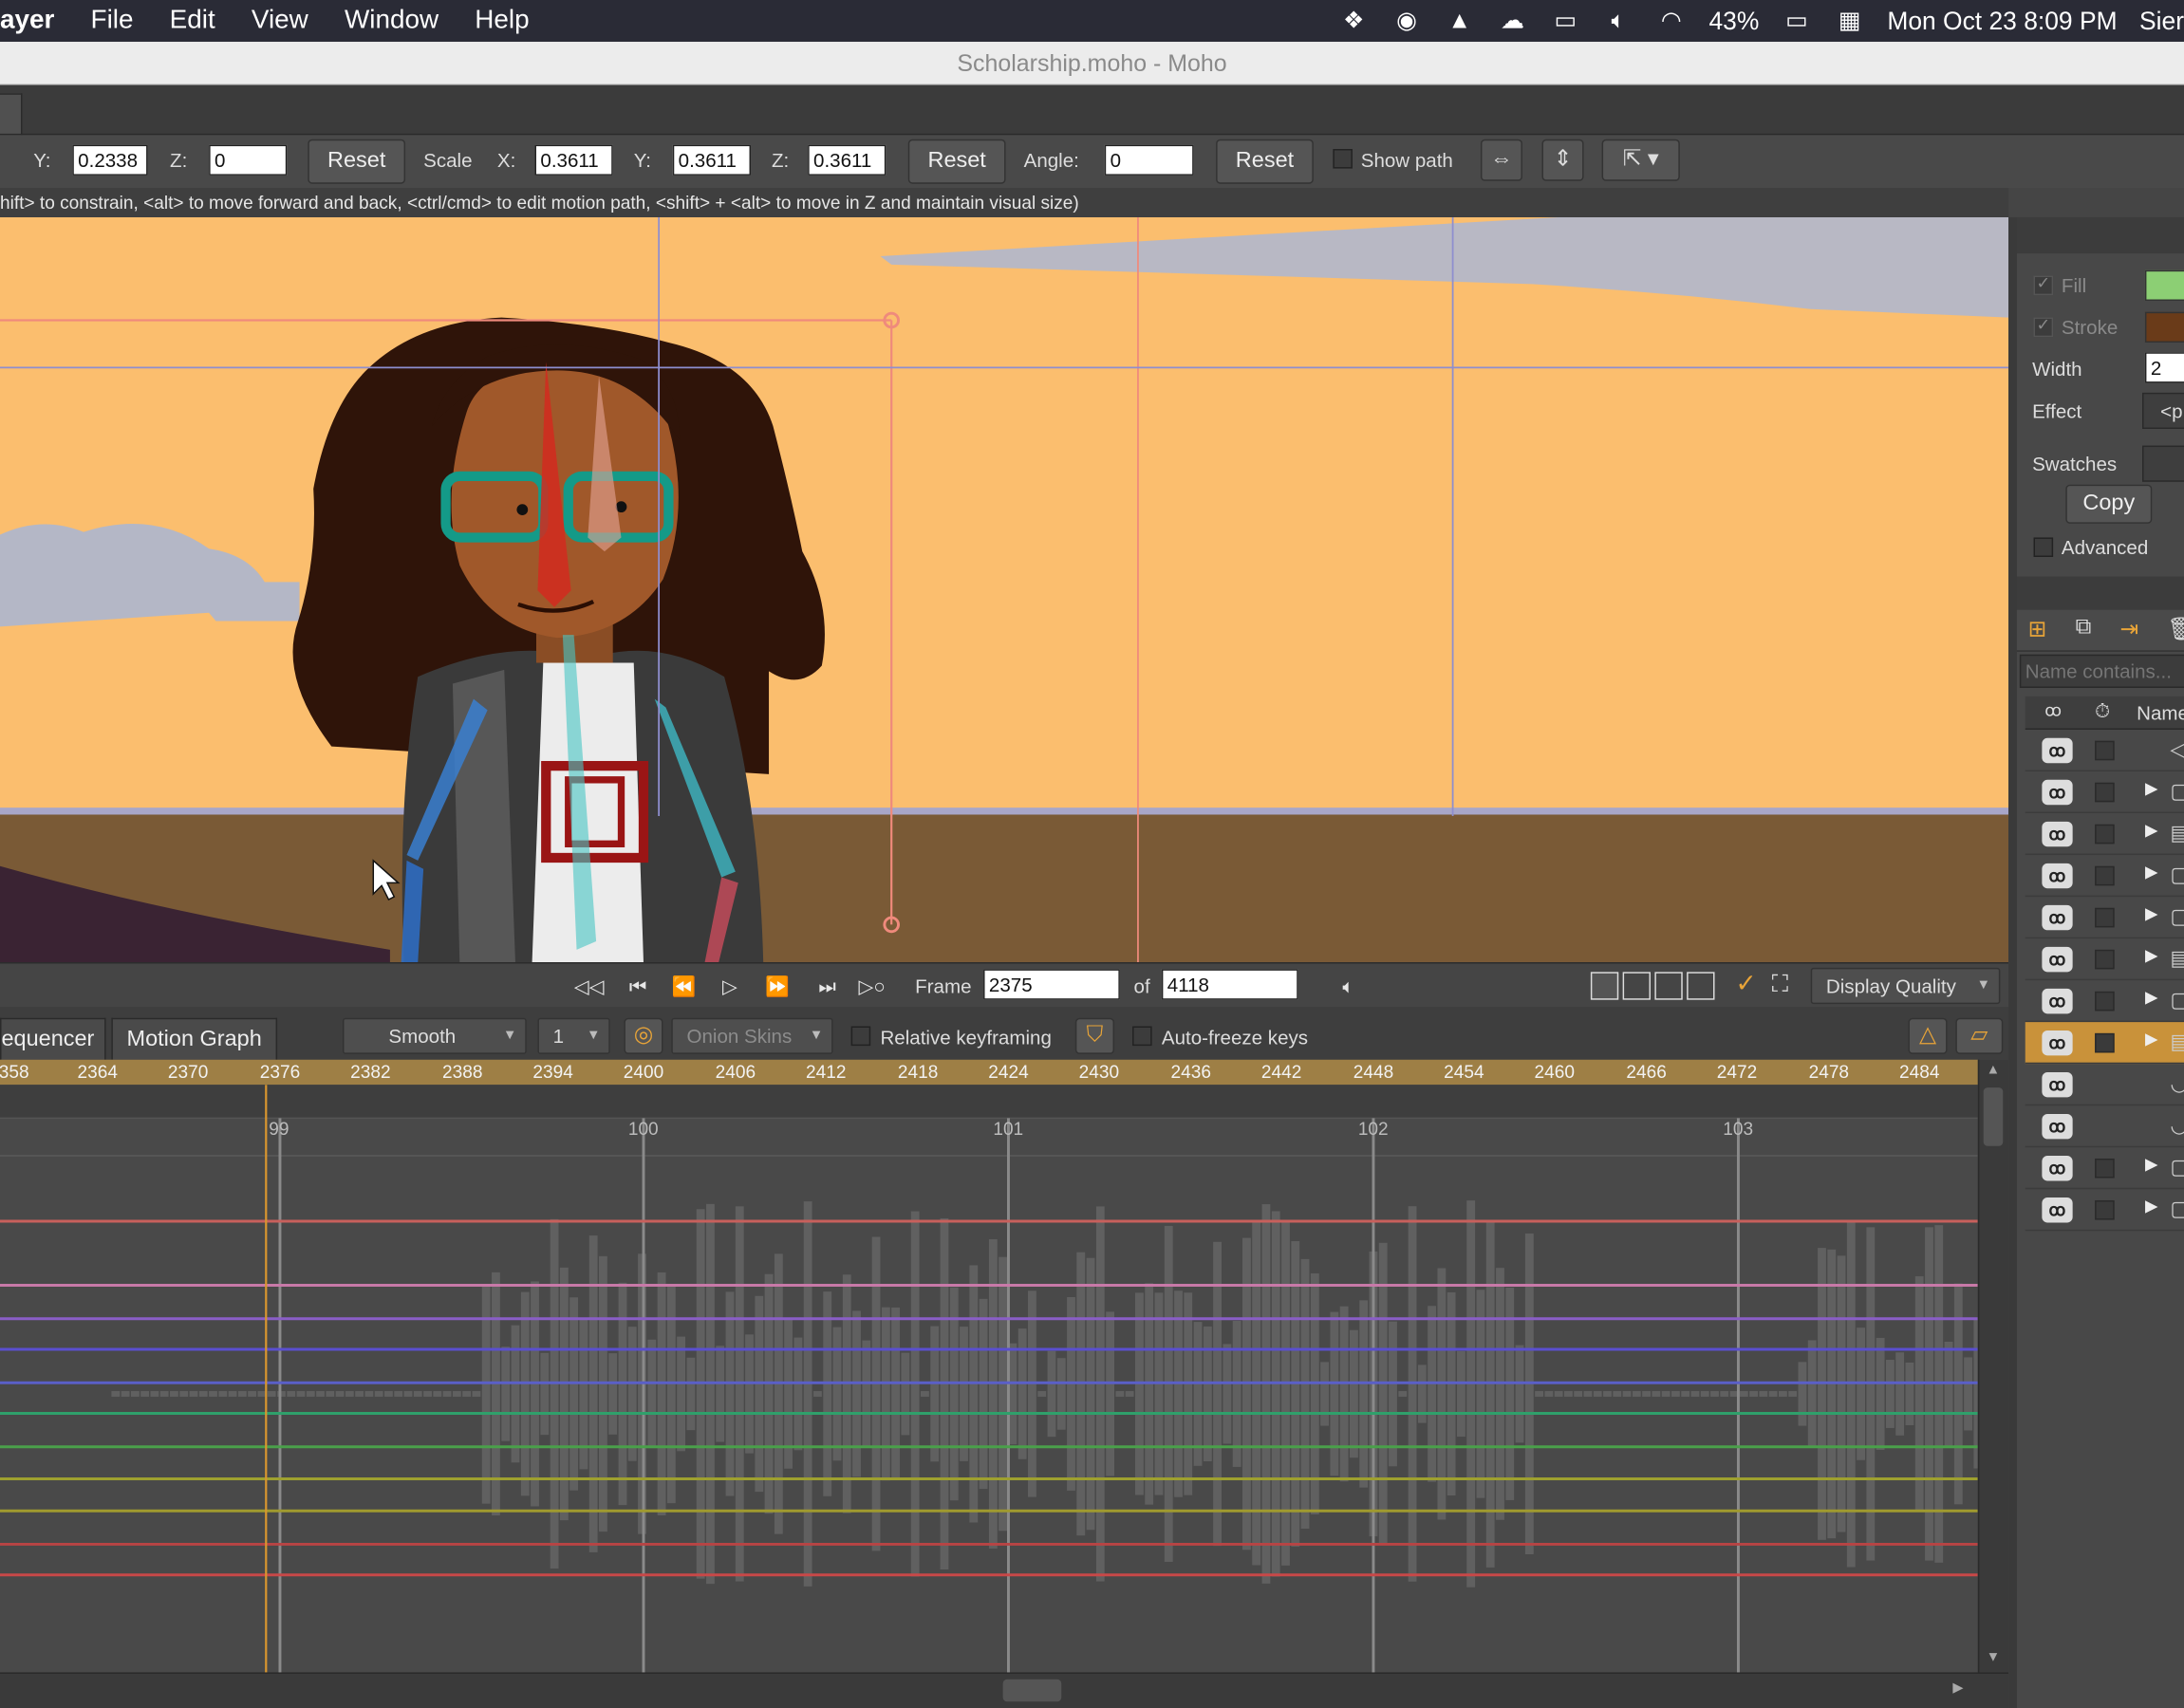  What do you see at coordinates (1636, 986) in the screenshot?
I see `split-view-icon` at bounding box center [1636, 986].